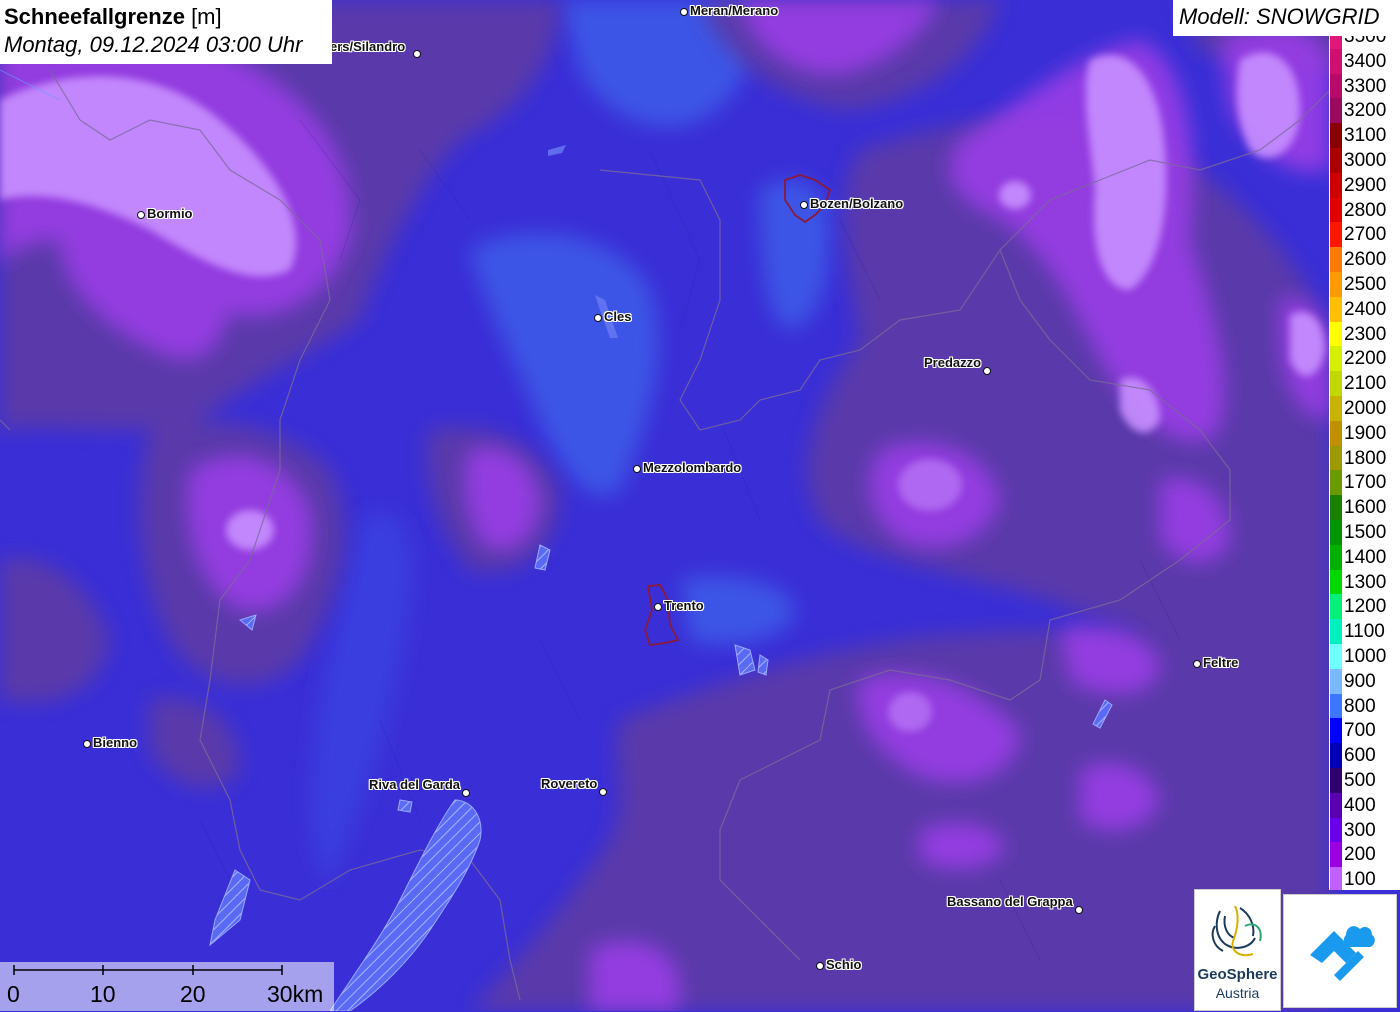  I want to click on legend-label: 2800, so click(1365, 210).